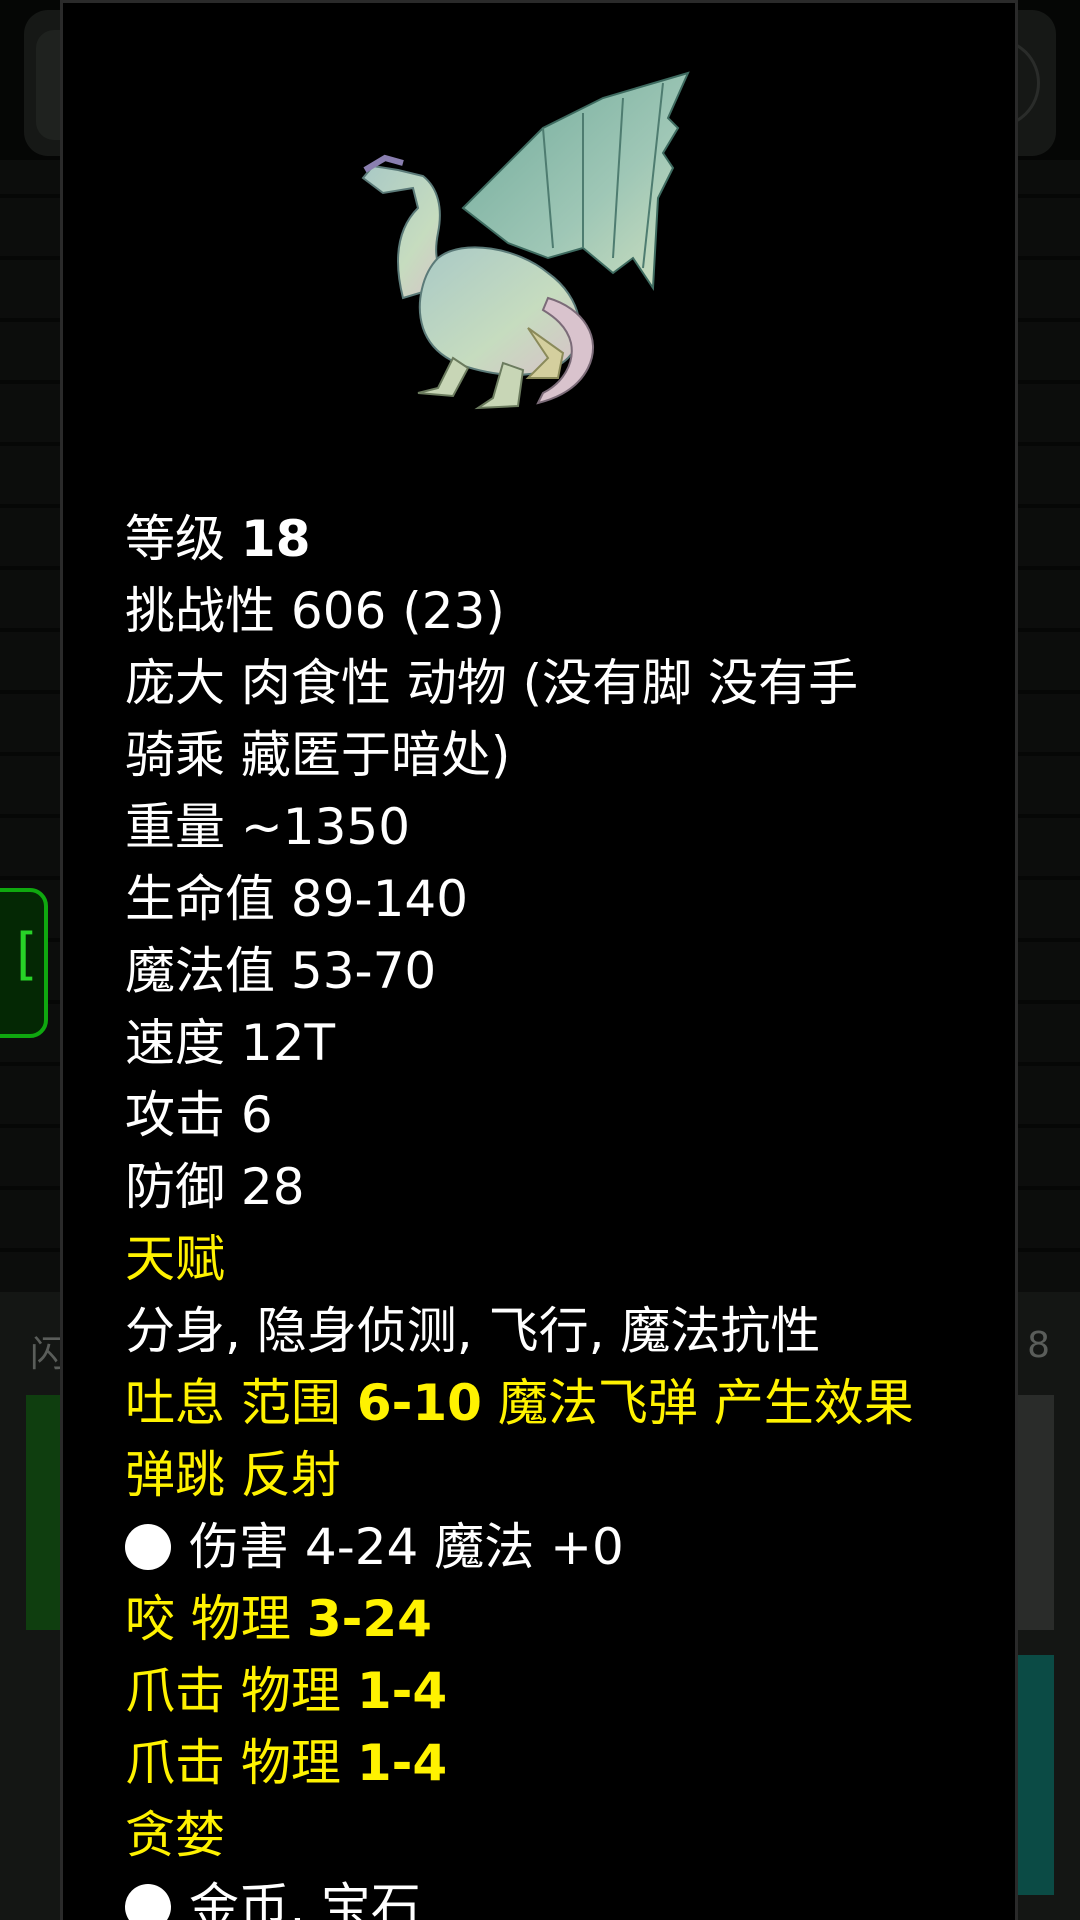  I want to click on talent-header: 天赋, so click(175, 1259).